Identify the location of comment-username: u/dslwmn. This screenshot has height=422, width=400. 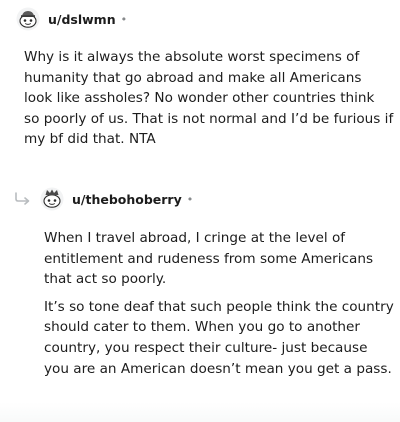
(82, 19).